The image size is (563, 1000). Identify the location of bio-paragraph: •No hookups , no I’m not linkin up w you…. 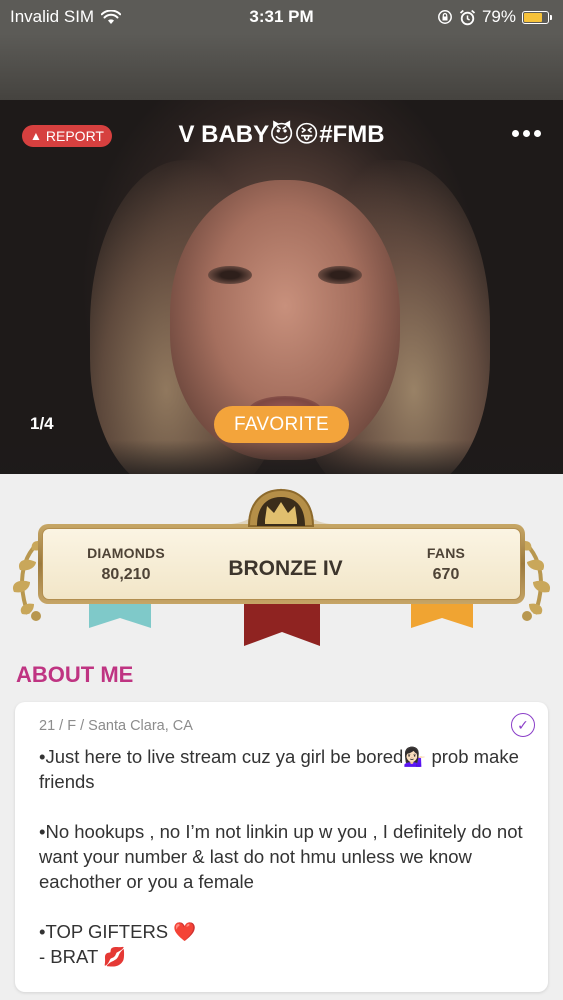
(281, 856).